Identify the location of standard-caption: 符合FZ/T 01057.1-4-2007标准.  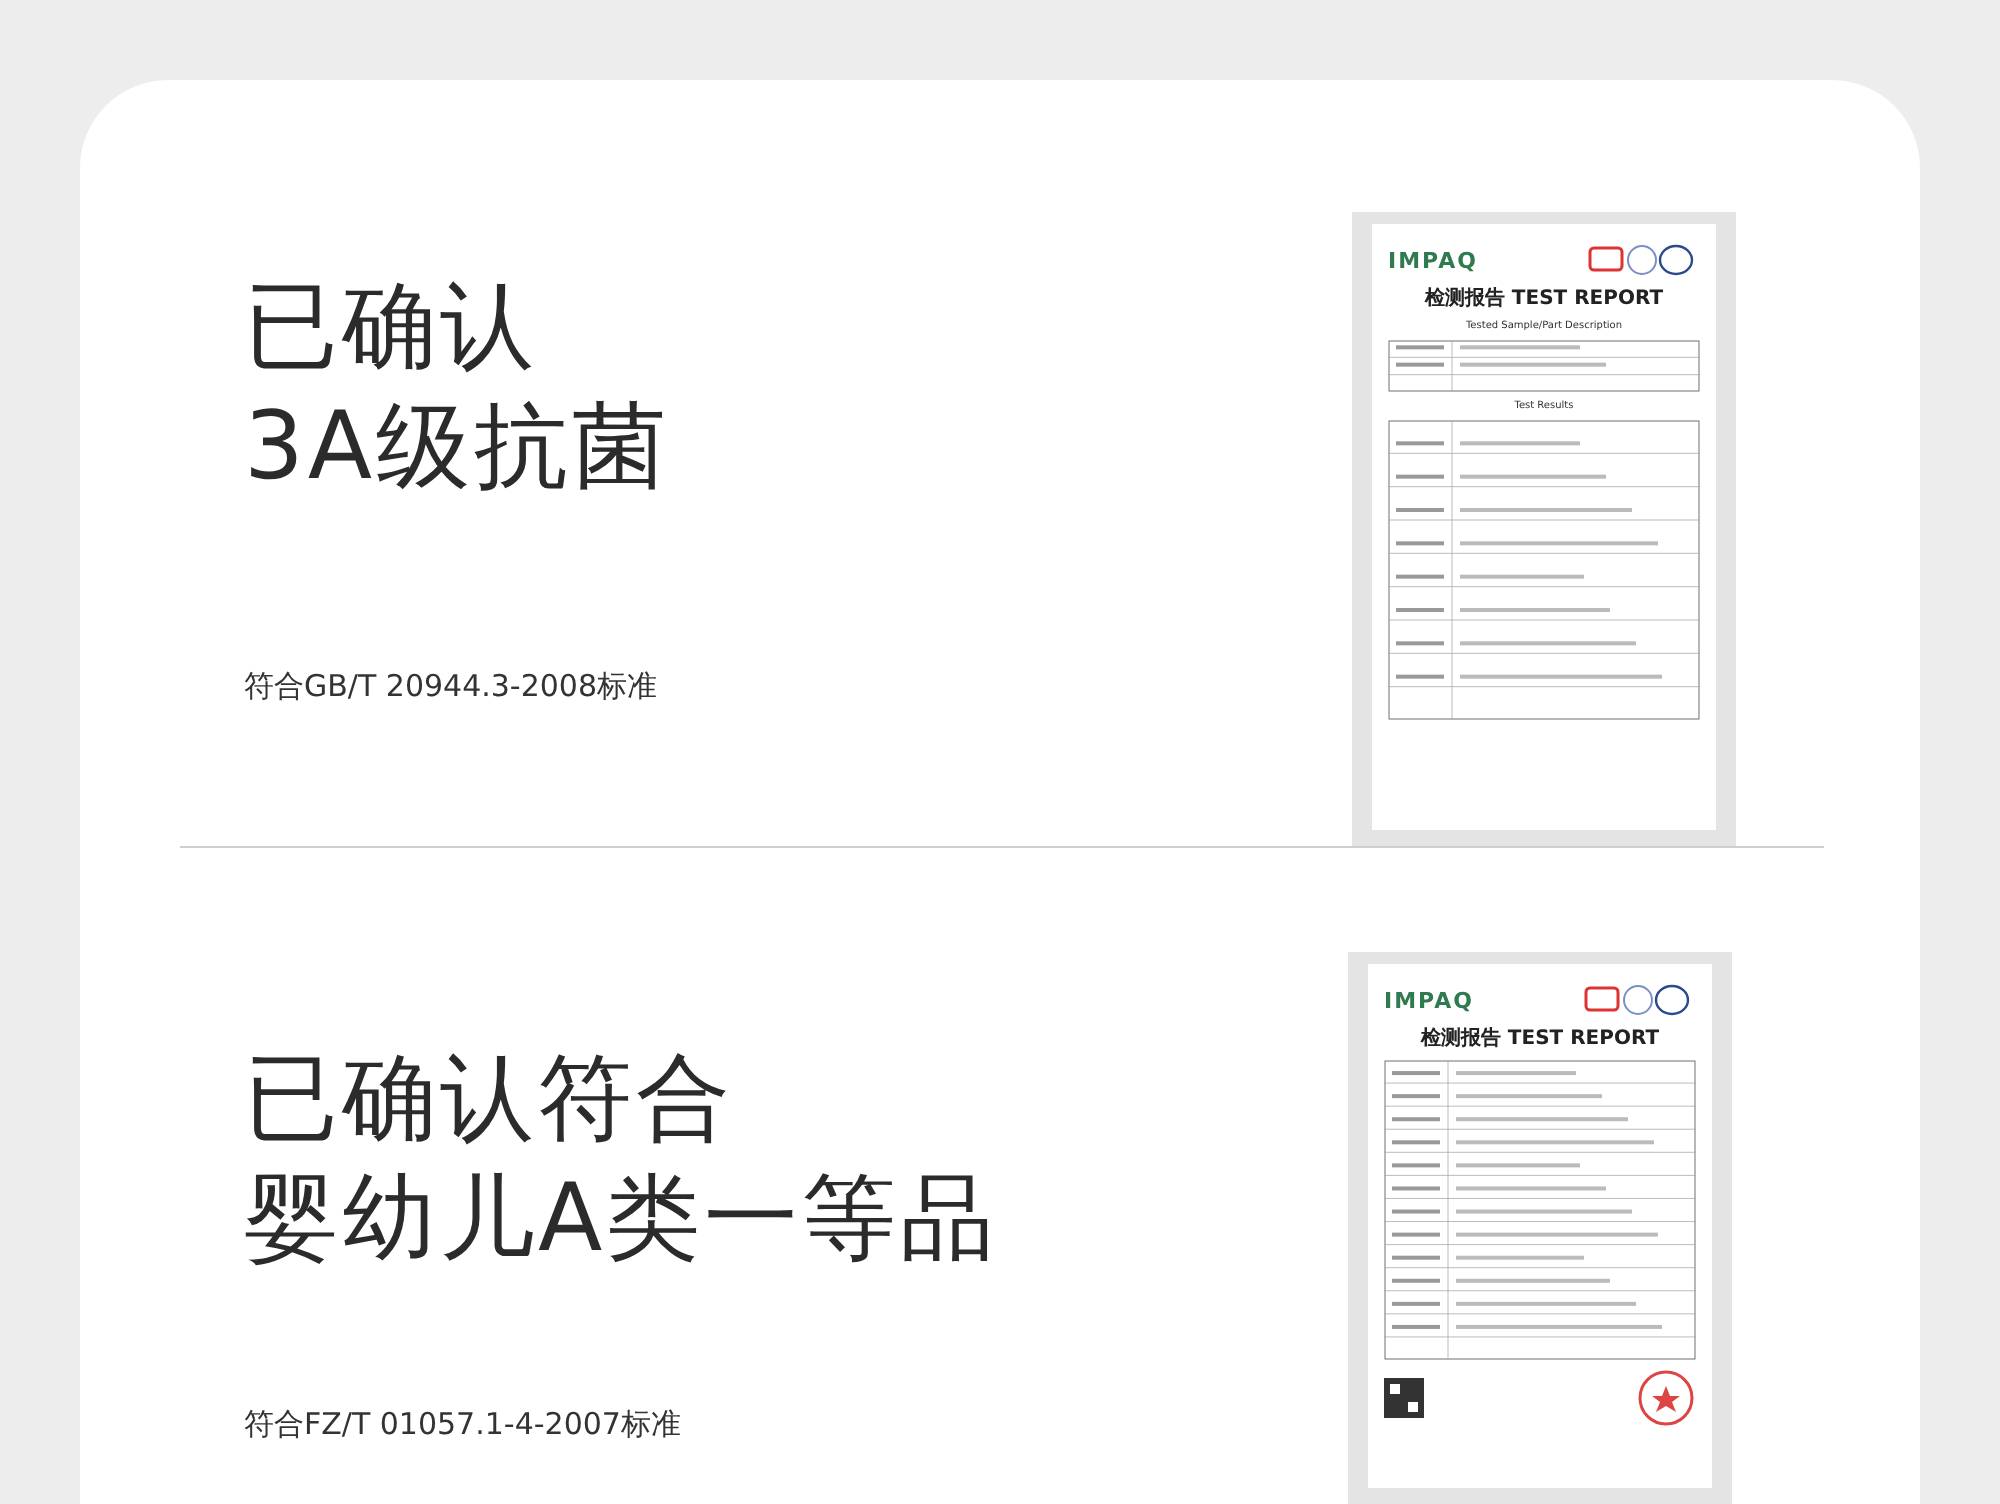
(463, 1425).